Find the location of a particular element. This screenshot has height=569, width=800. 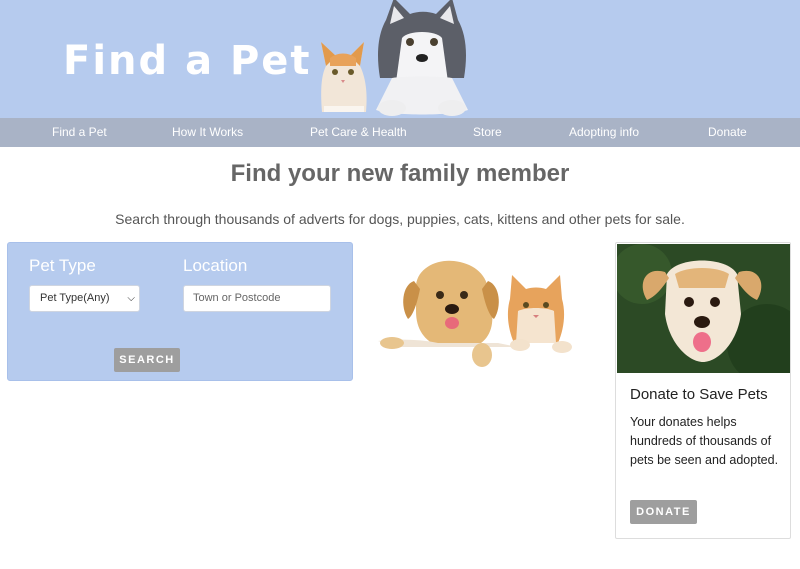

nav-item-store: Store is located at coordinates (487, 132).